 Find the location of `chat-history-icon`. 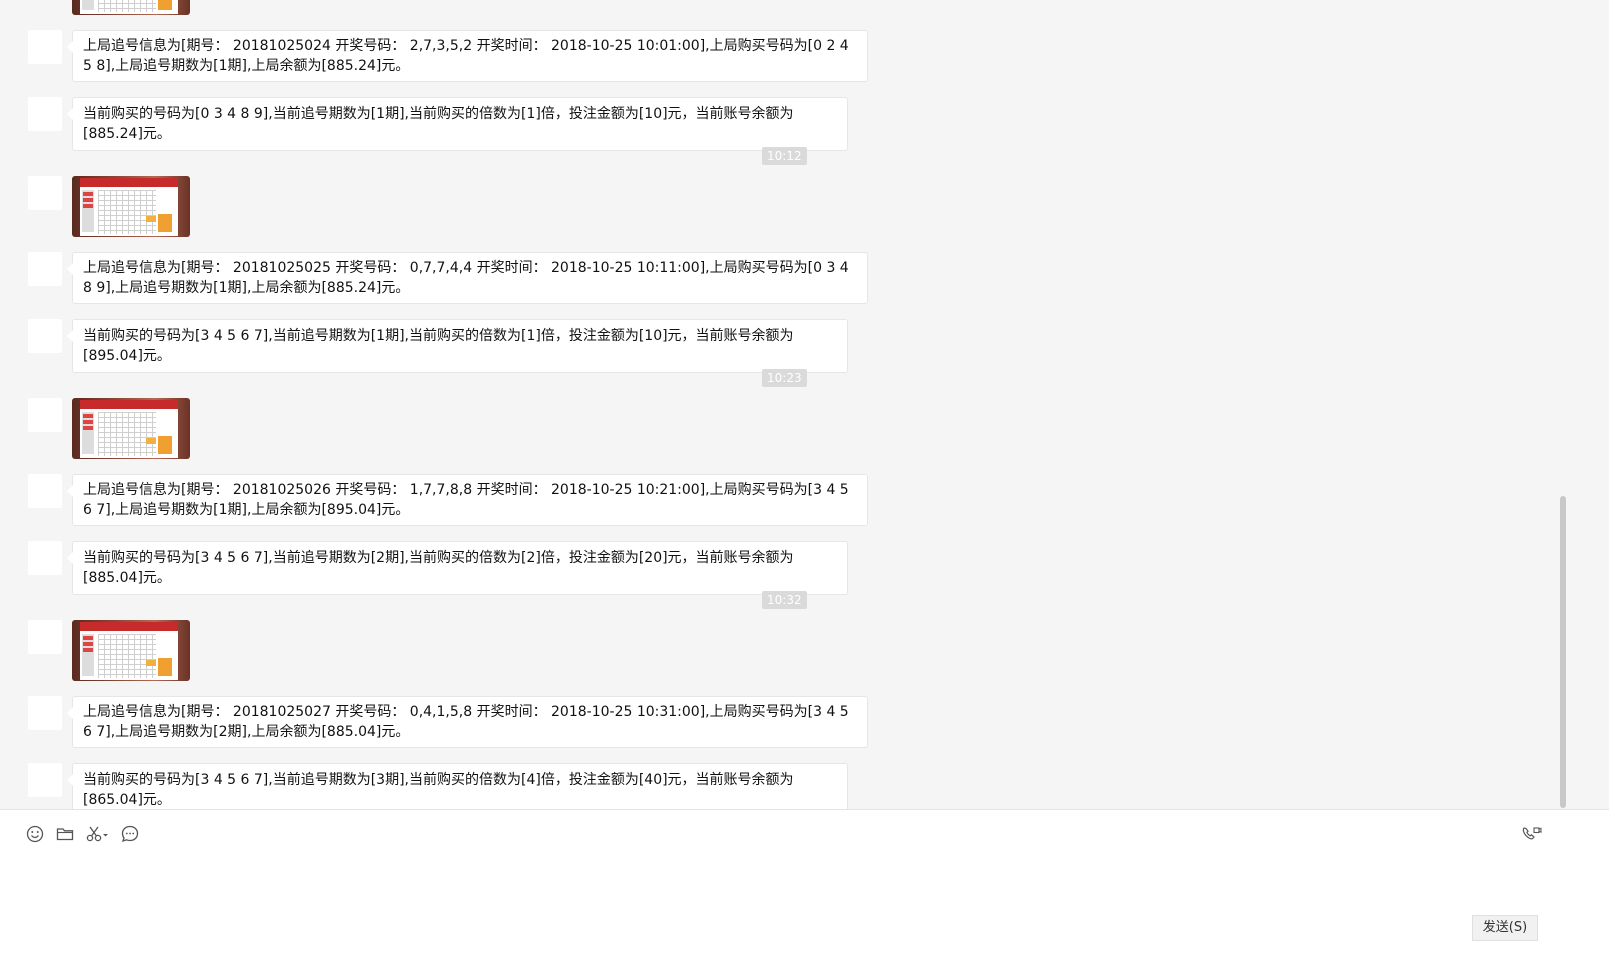

chat-history-icon is located at coordinates (130, 834).